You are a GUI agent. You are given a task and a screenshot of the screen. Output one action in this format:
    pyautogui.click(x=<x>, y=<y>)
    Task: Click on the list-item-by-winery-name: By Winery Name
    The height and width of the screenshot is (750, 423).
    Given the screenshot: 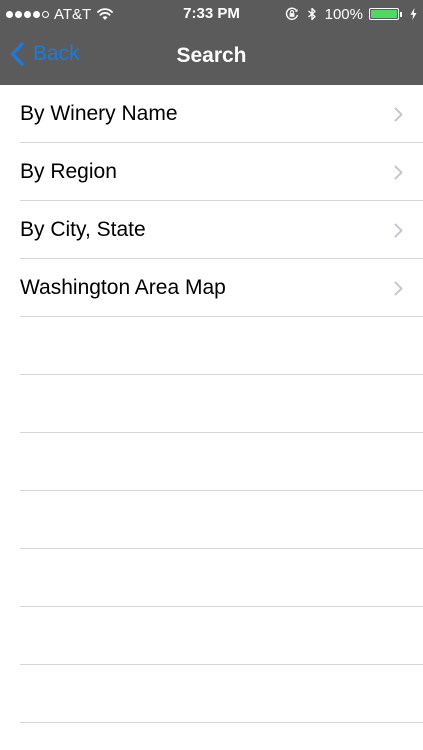 What is the action you would take?
    pyautogui.click(x=211, y=114)
    